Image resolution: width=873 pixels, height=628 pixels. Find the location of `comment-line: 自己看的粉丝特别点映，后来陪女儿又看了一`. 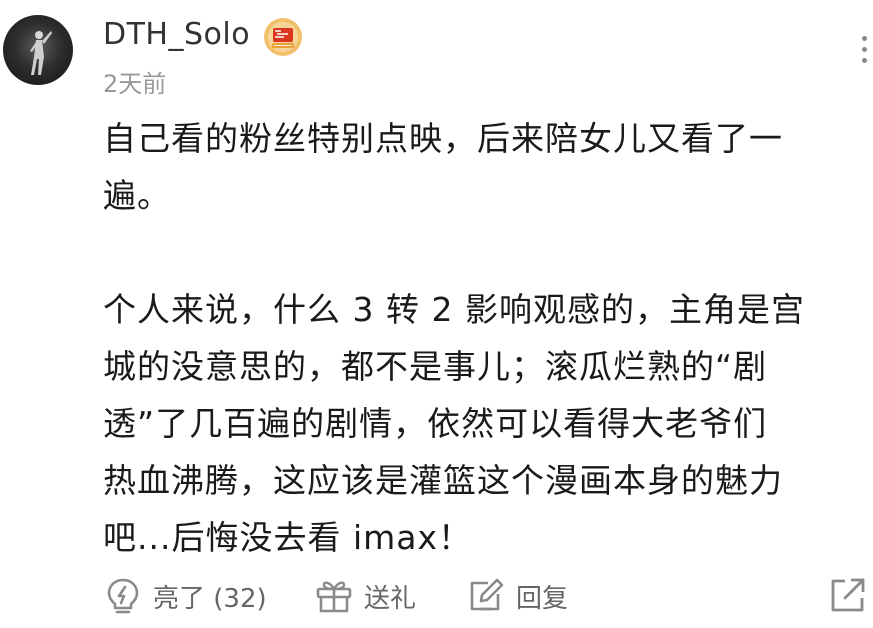

comment-line: 自己看的粉丝特别点映，后来陪女儿又看了一 is located at coordinates (443, 138).